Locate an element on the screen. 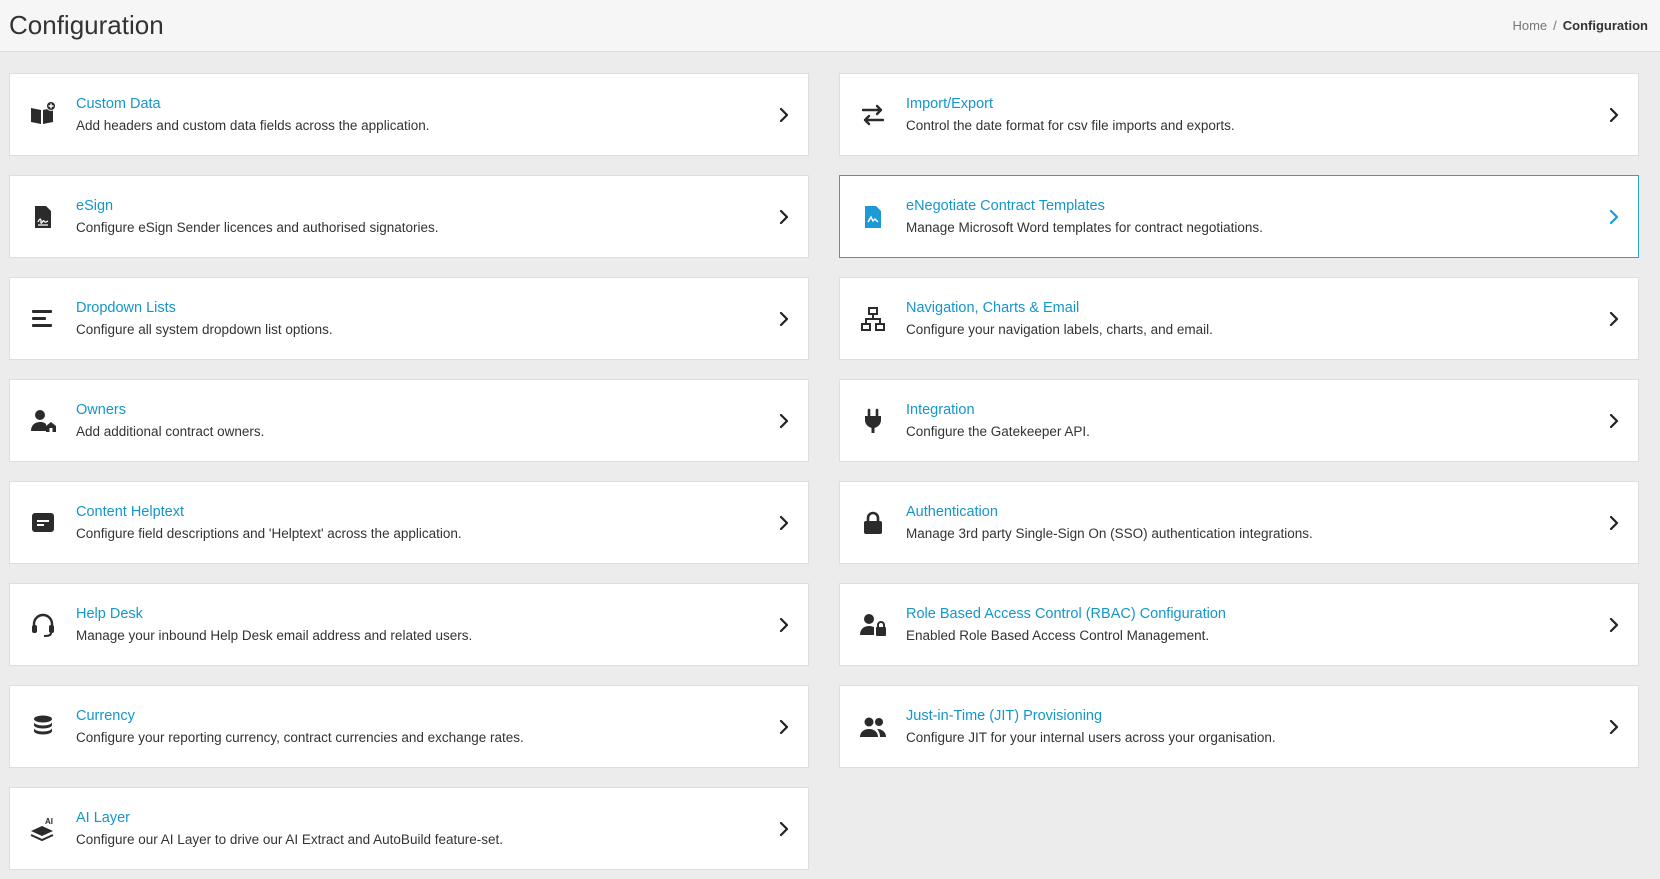 The height and width of the screenshot is (879, 1660). card-title-link: Currency is located at coordinates (425, 716).